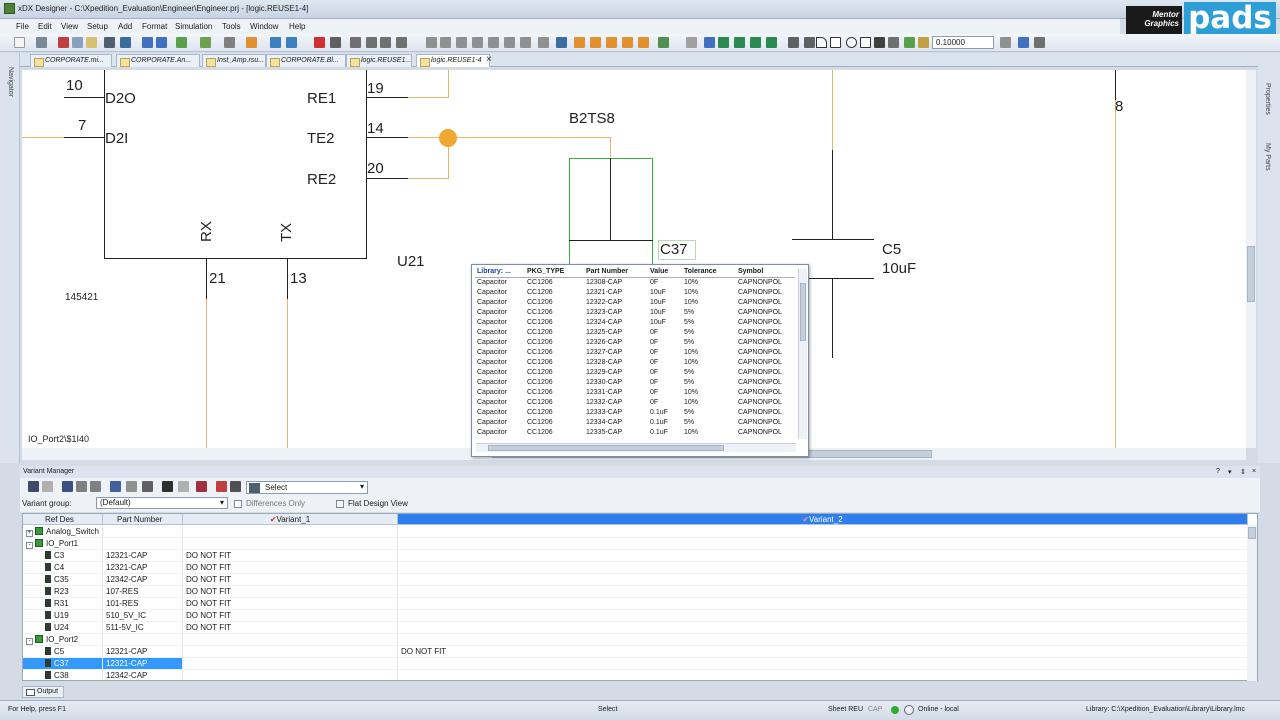 This screenshot has width=1280, height=720. I want to click on report-icon, so click(201, 486).